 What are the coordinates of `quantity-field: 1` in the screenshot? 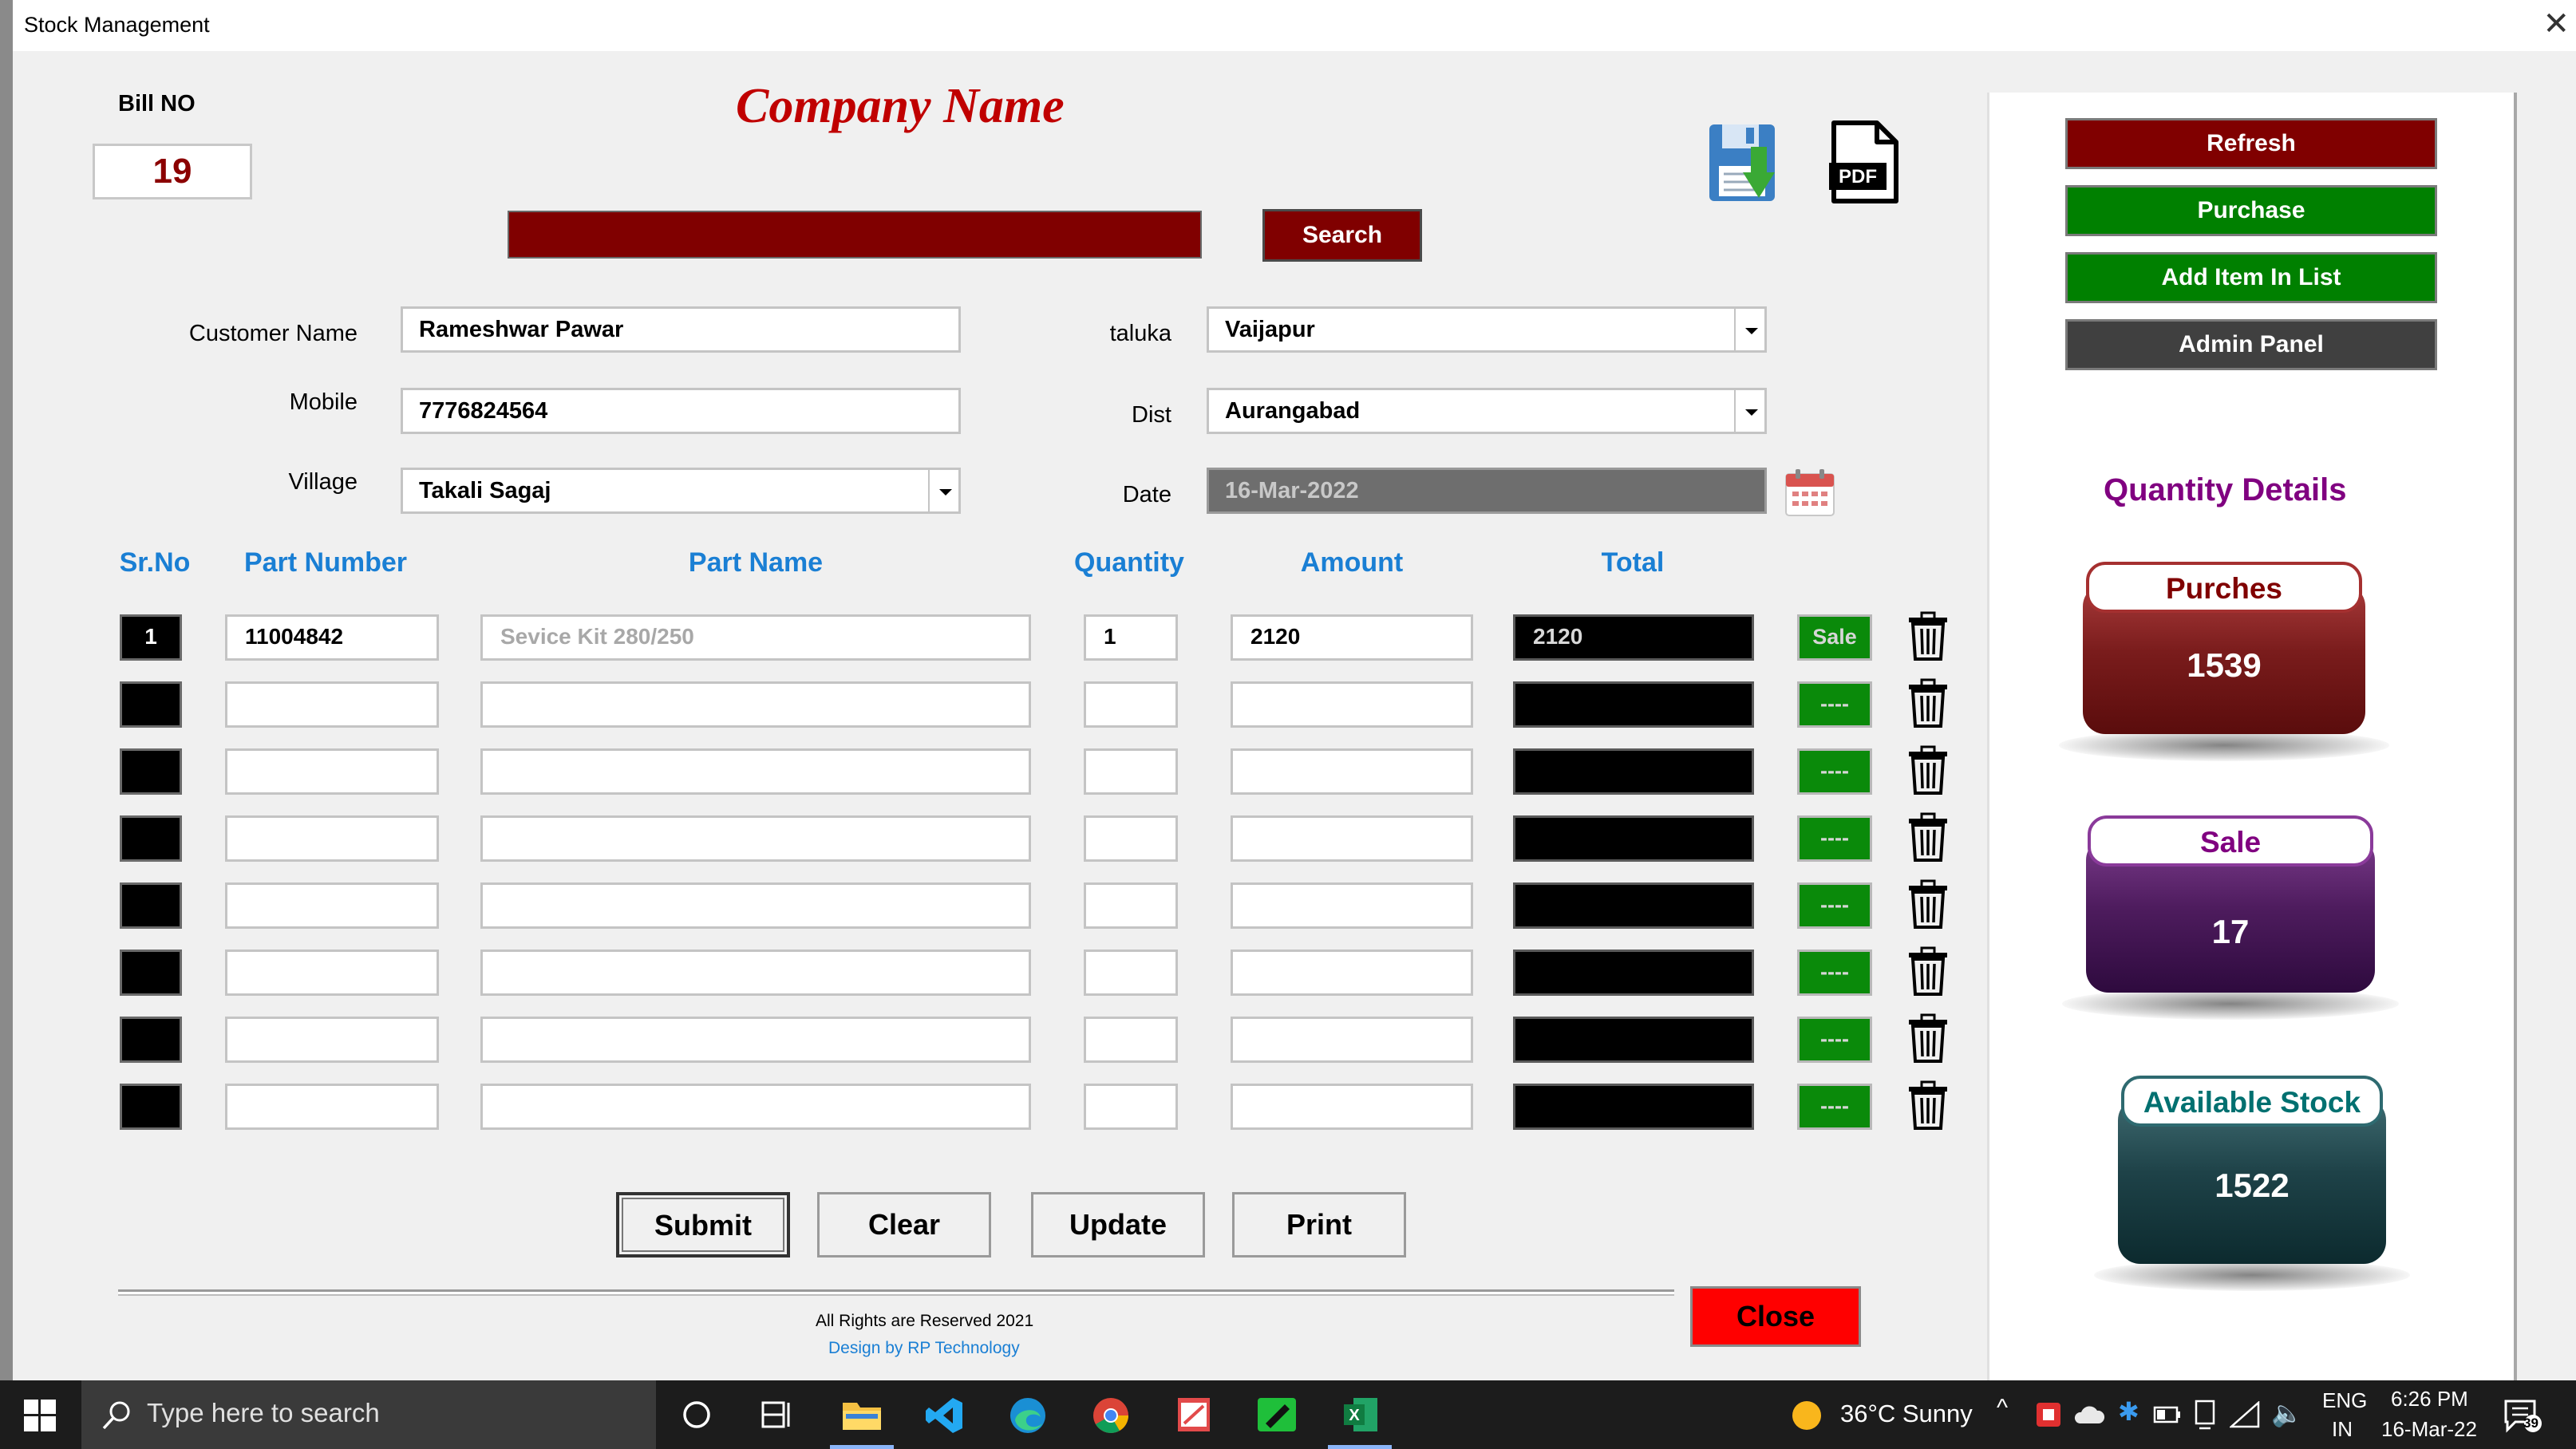 It's located at (1131, 637).